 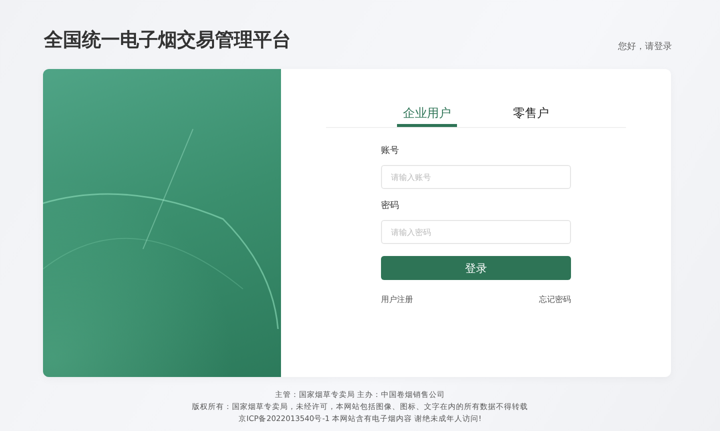 I want to click on login-tab: 零售户, so click(x=531, y=116).